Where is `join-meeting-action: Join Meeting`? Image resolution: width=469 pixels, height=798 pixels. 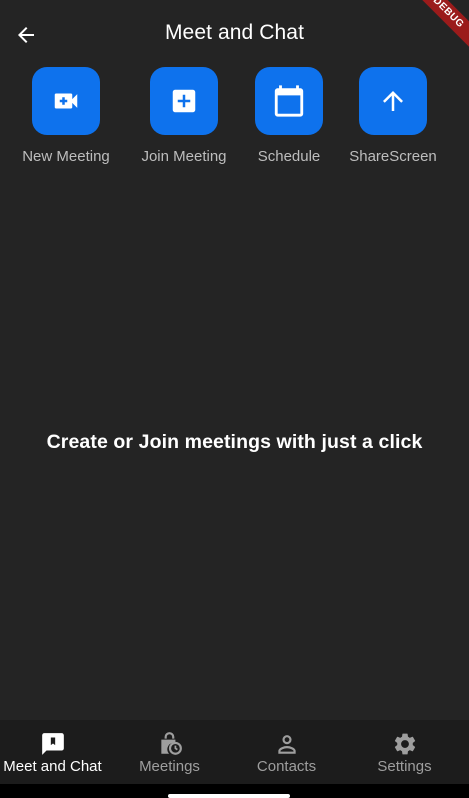 join-meeting-action: Join Meeting is located at coordinates (184, 116).